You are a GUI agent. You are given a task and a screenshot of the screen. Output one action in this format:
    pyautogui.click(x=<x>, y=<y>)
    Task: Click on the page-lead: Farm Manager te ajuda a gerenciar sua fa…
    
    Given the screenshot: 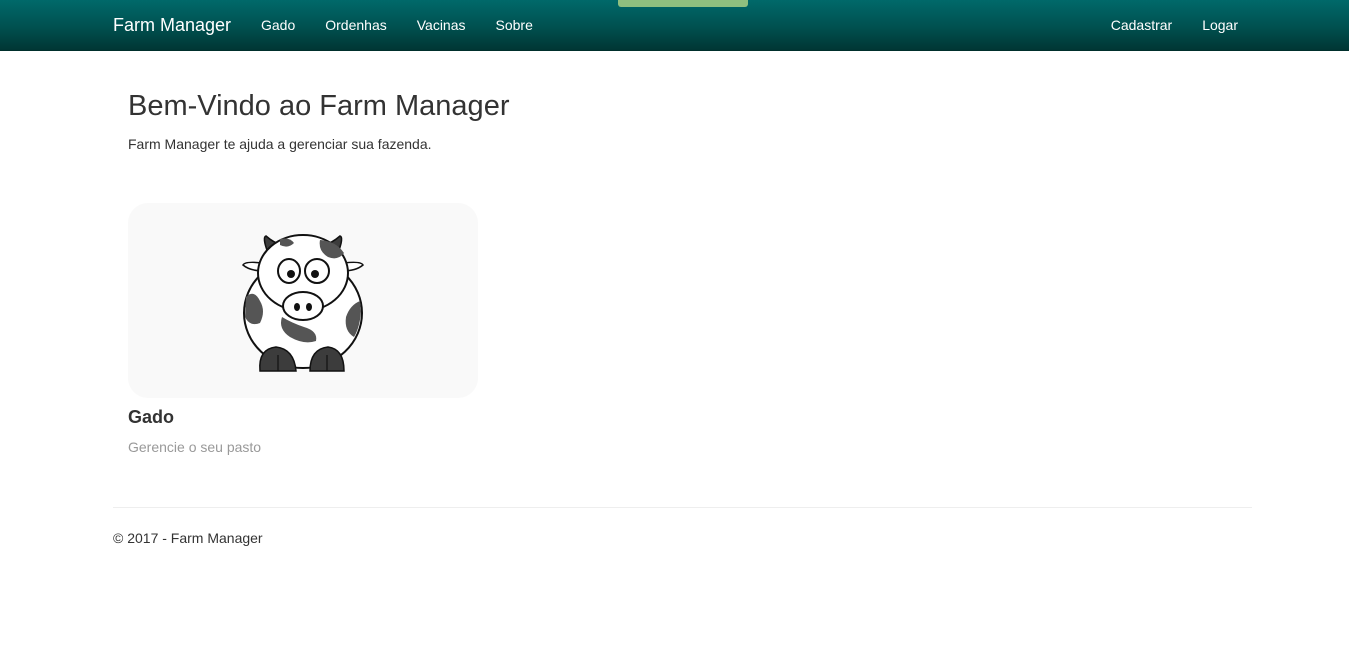 What is the action you would take?
    pyautogui.click(x=280, y=144)
    